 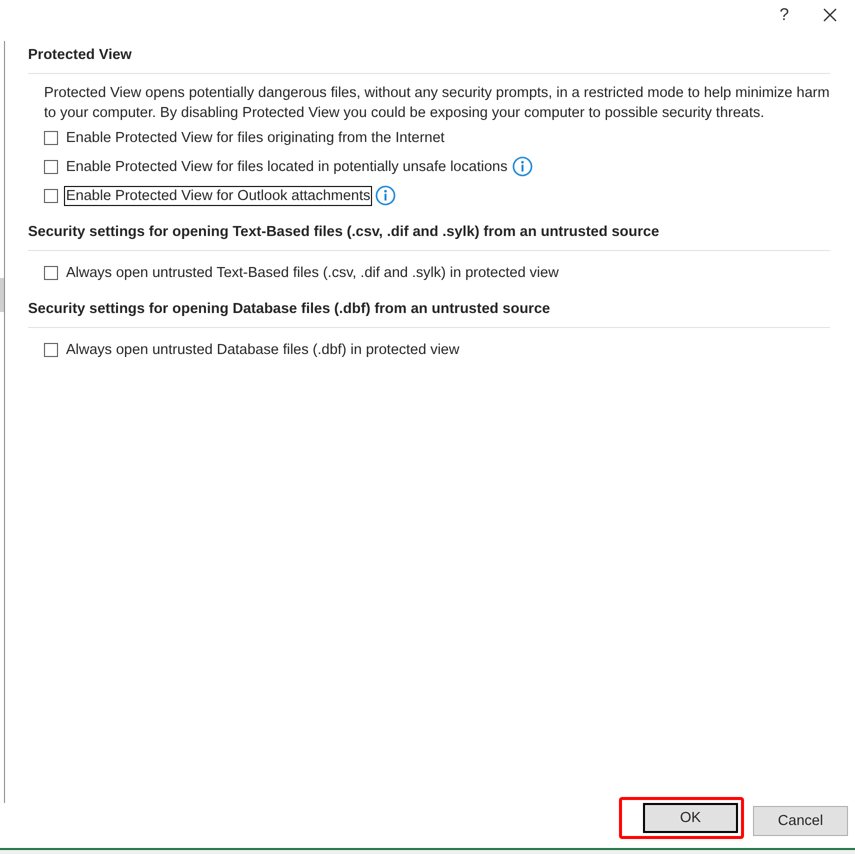 I want to click on section-heading: Protected View, so click(x=429, y=60).